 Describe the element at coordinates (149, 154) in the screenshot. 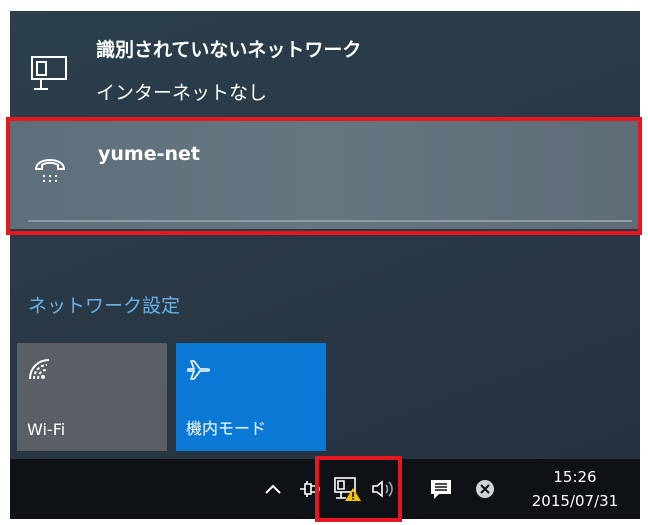

I see `network-name: yume-net` at that location.